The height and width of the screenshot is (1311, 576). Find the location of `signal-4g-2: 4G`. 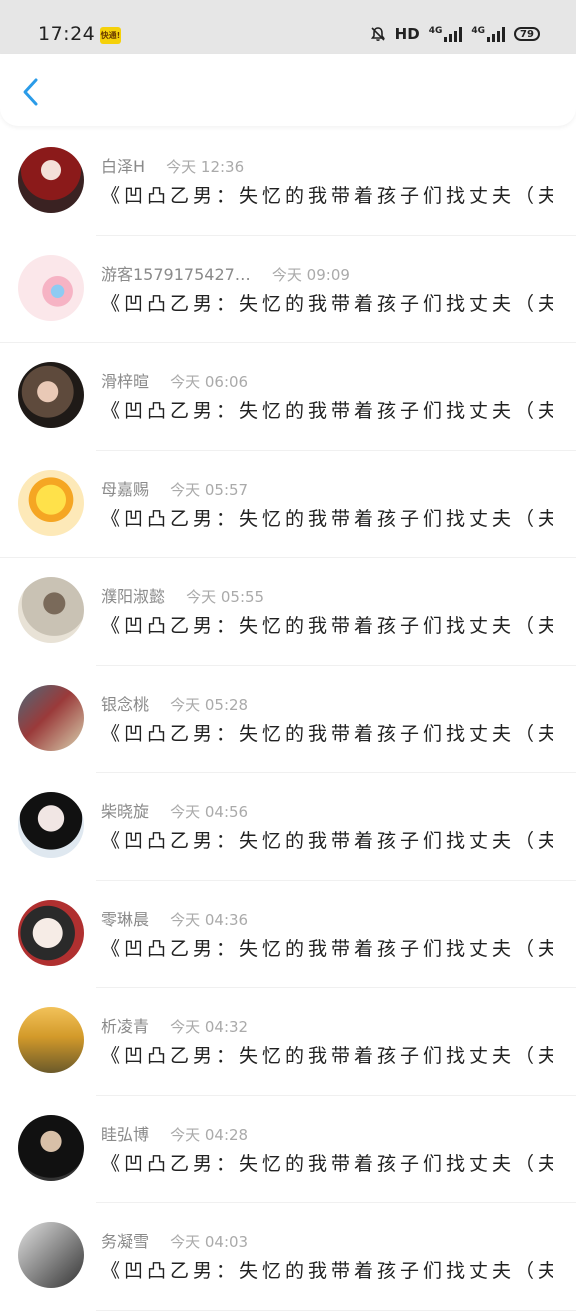

signal-4g-2: 4G is located at coordinates (488, 34).